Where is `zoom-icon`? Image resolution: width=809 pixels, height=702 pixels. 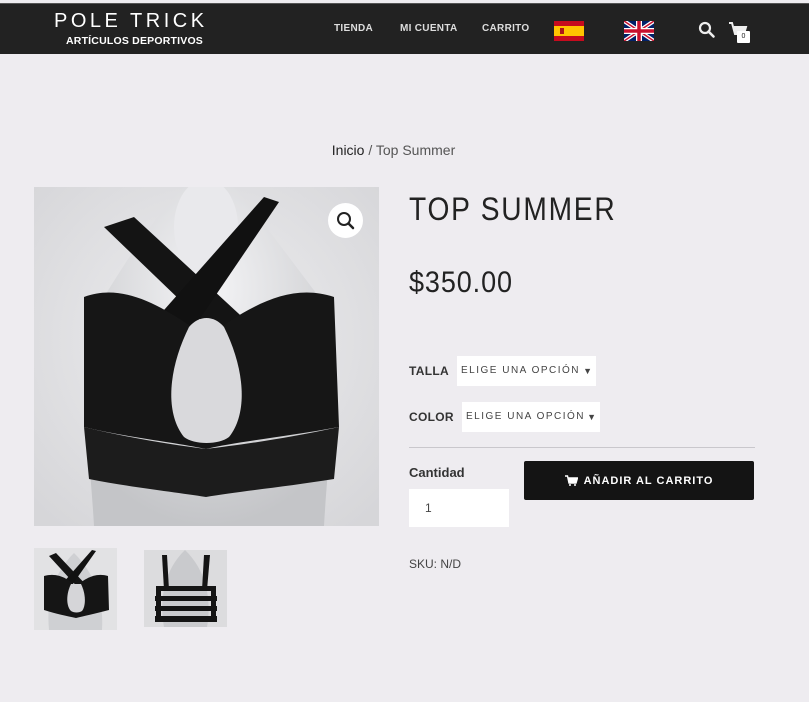 zoom-icon is located at coordinates (346, 221).